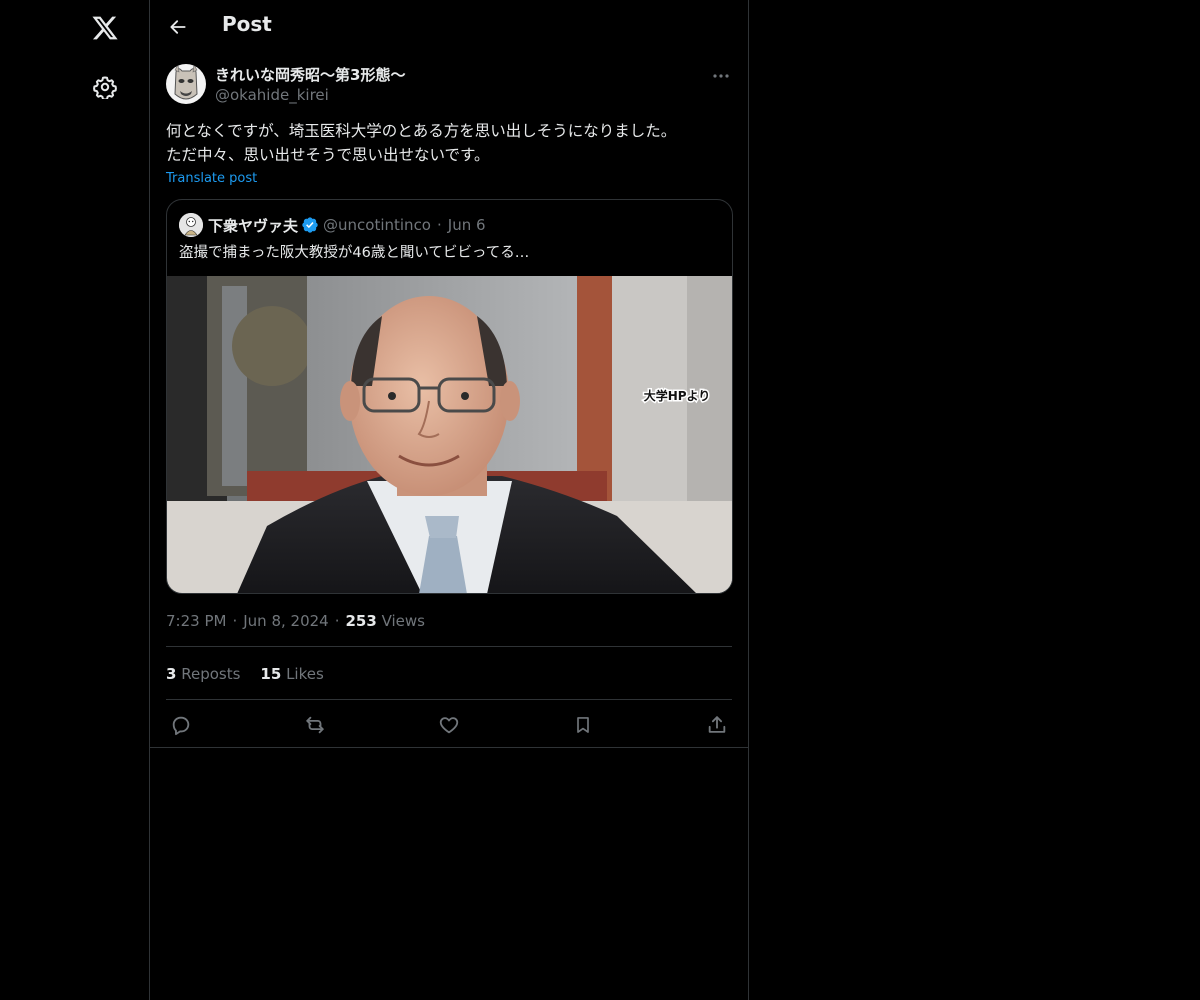  Describe the element at coordinates (211, 674) in the screenshot. I see `reposts-label: Reposts` at that location.